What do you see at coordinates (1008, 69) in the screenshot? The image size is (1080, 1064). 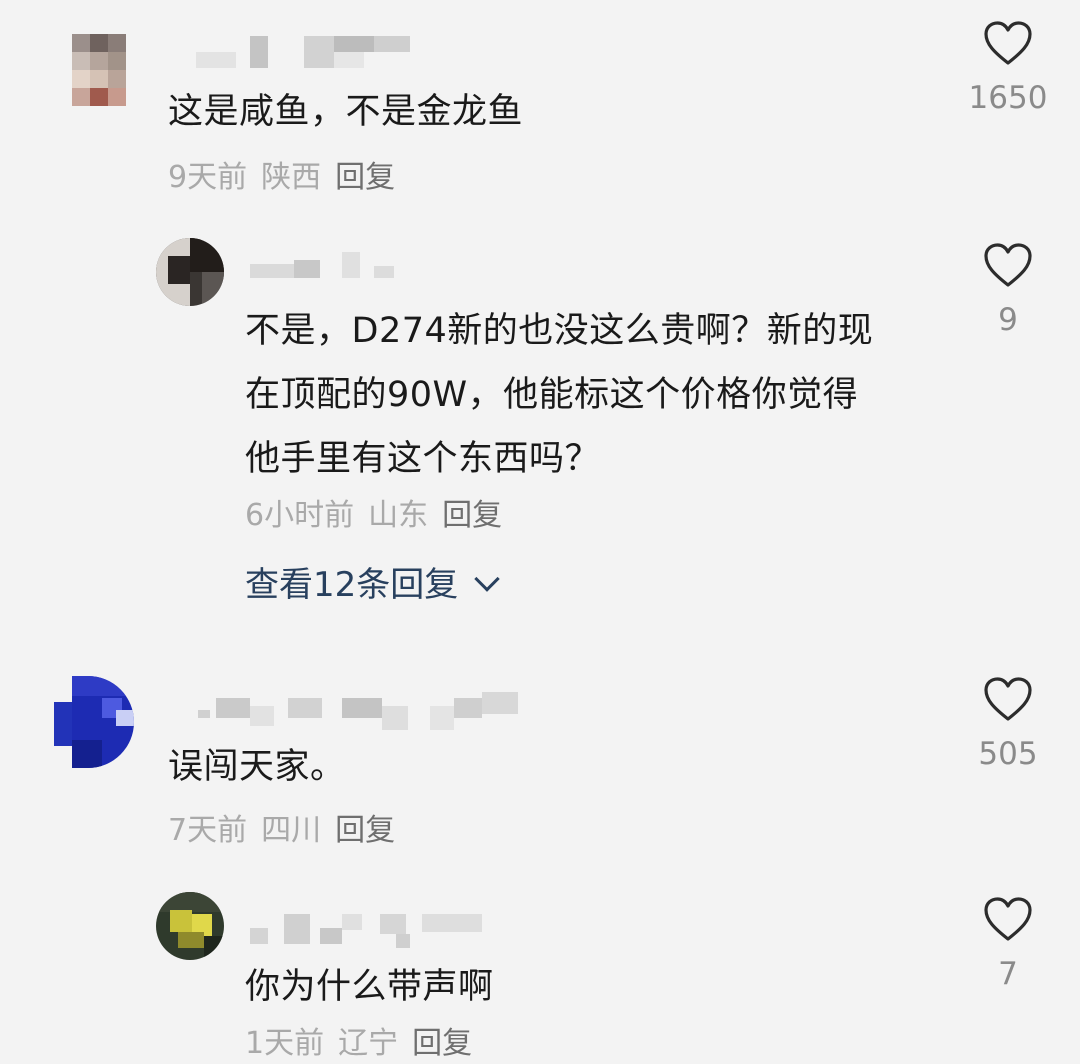 I see `like-button: 1650` at bounding box center [1008, 69].